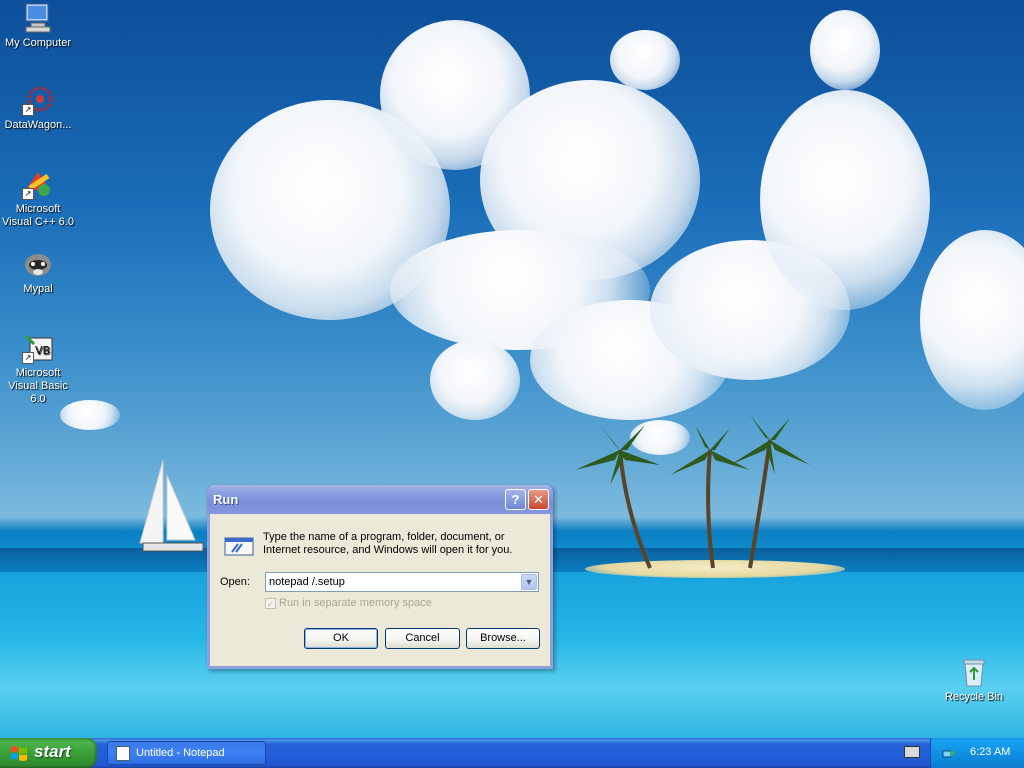 The height and width of the screenshot is (768, 1024). Describe the element at coordinates (355, 603) in the screenshot. I see `separate-memory-label: Run in separate memory space` at that location.